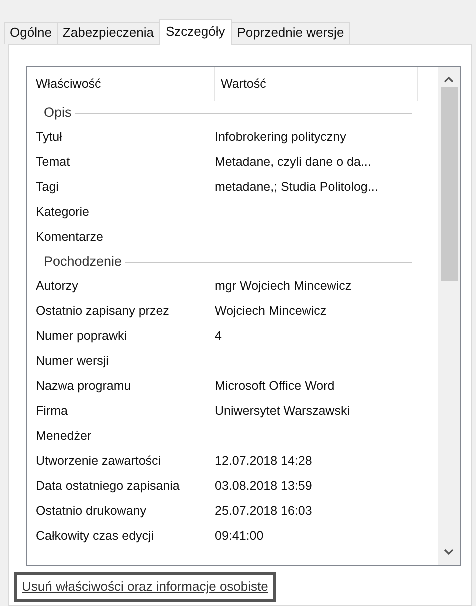 Image resolution: width=476 pixels, height=606 pixels. I want to click on property-name: Ostatnio zapisany przez, so click(103, 311).